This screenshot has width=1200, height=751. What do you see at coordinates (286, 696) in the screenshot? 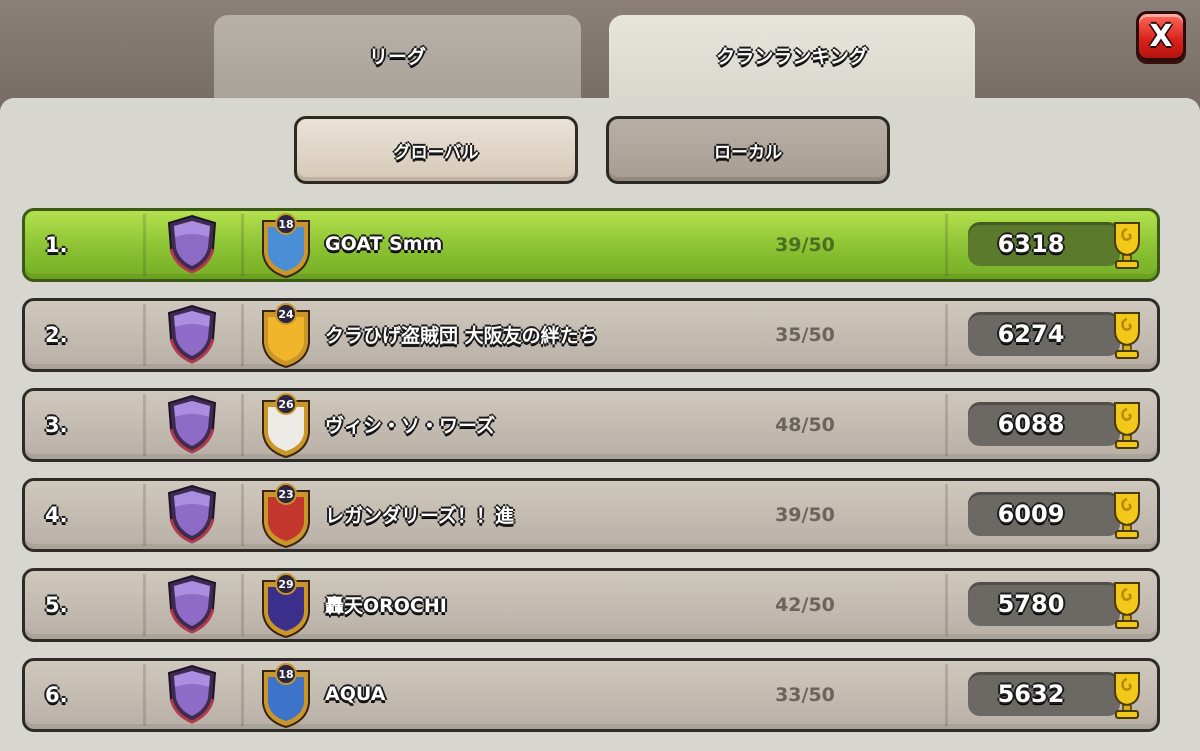
I see `striped-shield-badge-icon: 18` at bounding box center [286, 696].